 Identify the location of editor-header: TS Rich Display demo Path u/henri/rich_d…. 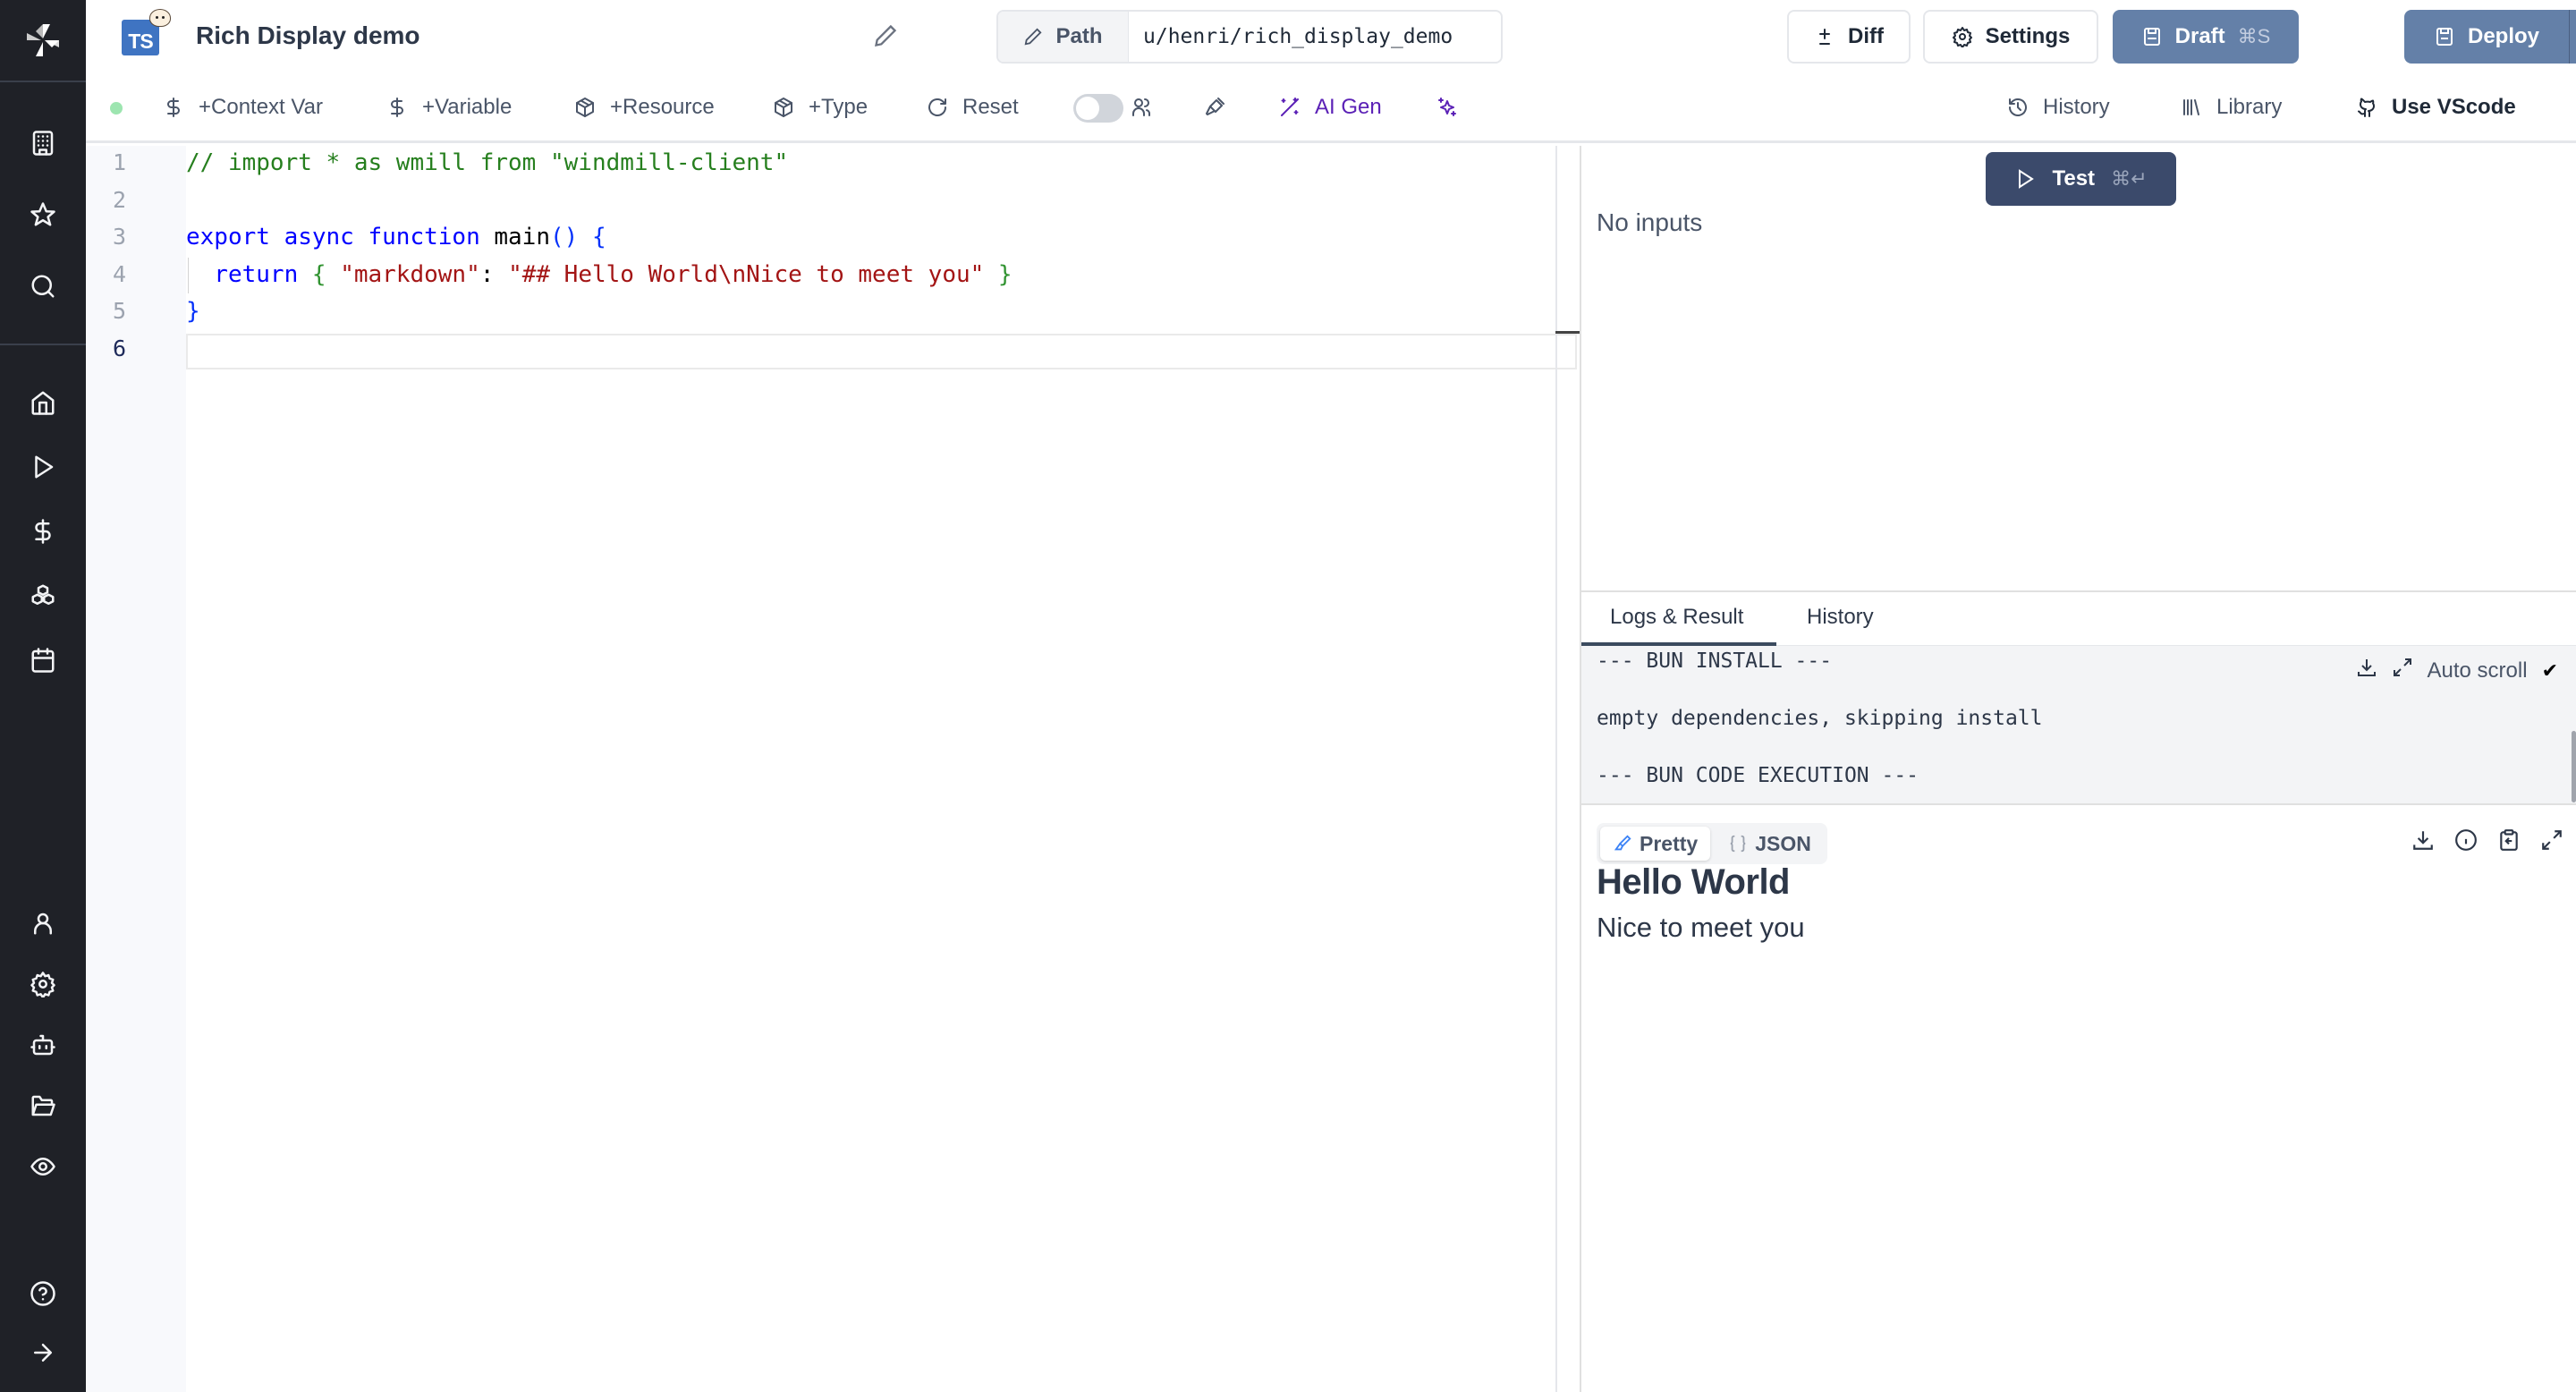
(1331, 36).